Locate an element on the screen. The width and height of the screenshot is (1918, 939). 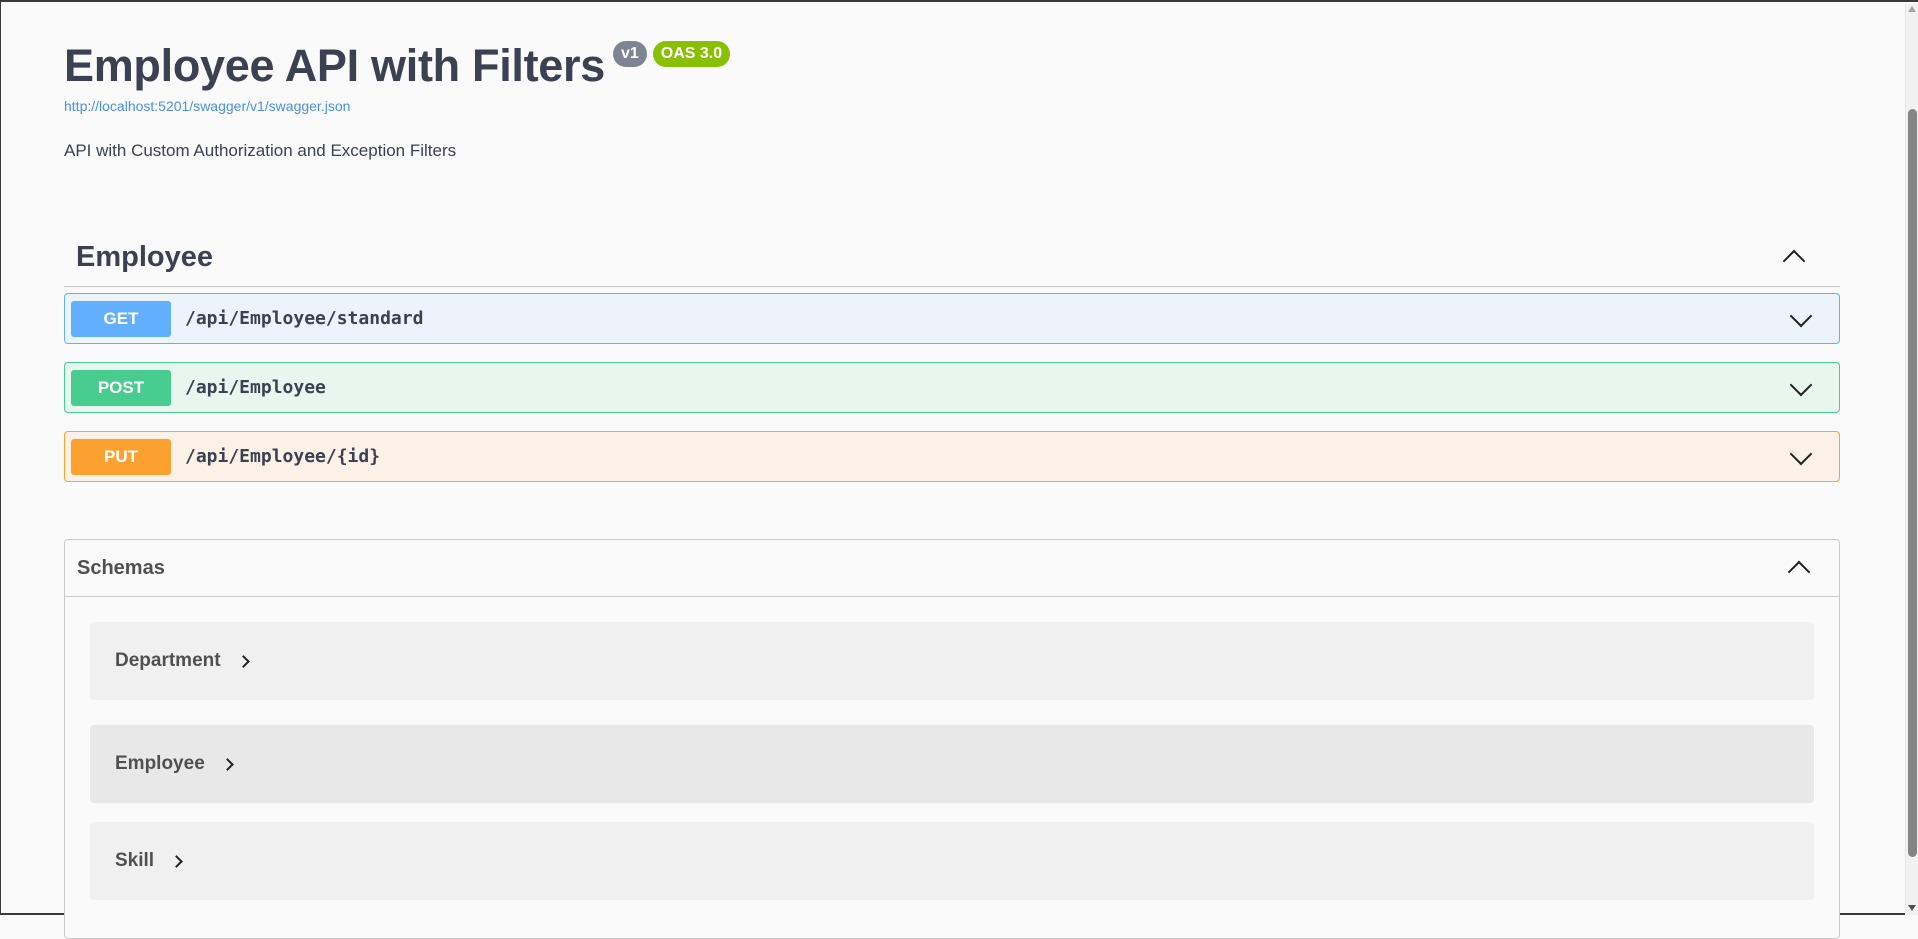
model-name: Skill is located at coordinates (135, 860).